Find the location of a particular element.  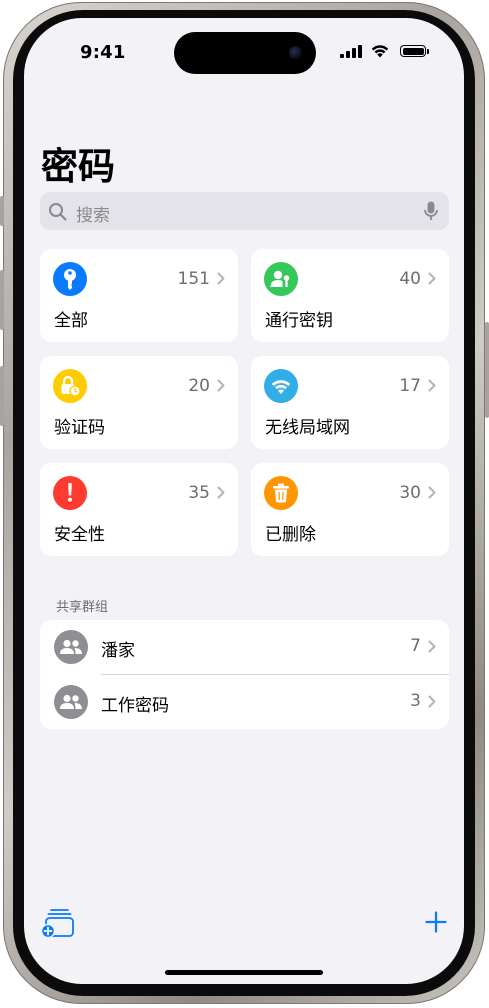

shared-groups-list: 潘家 7 工作密码 3 is located at coordinates (244, 674).